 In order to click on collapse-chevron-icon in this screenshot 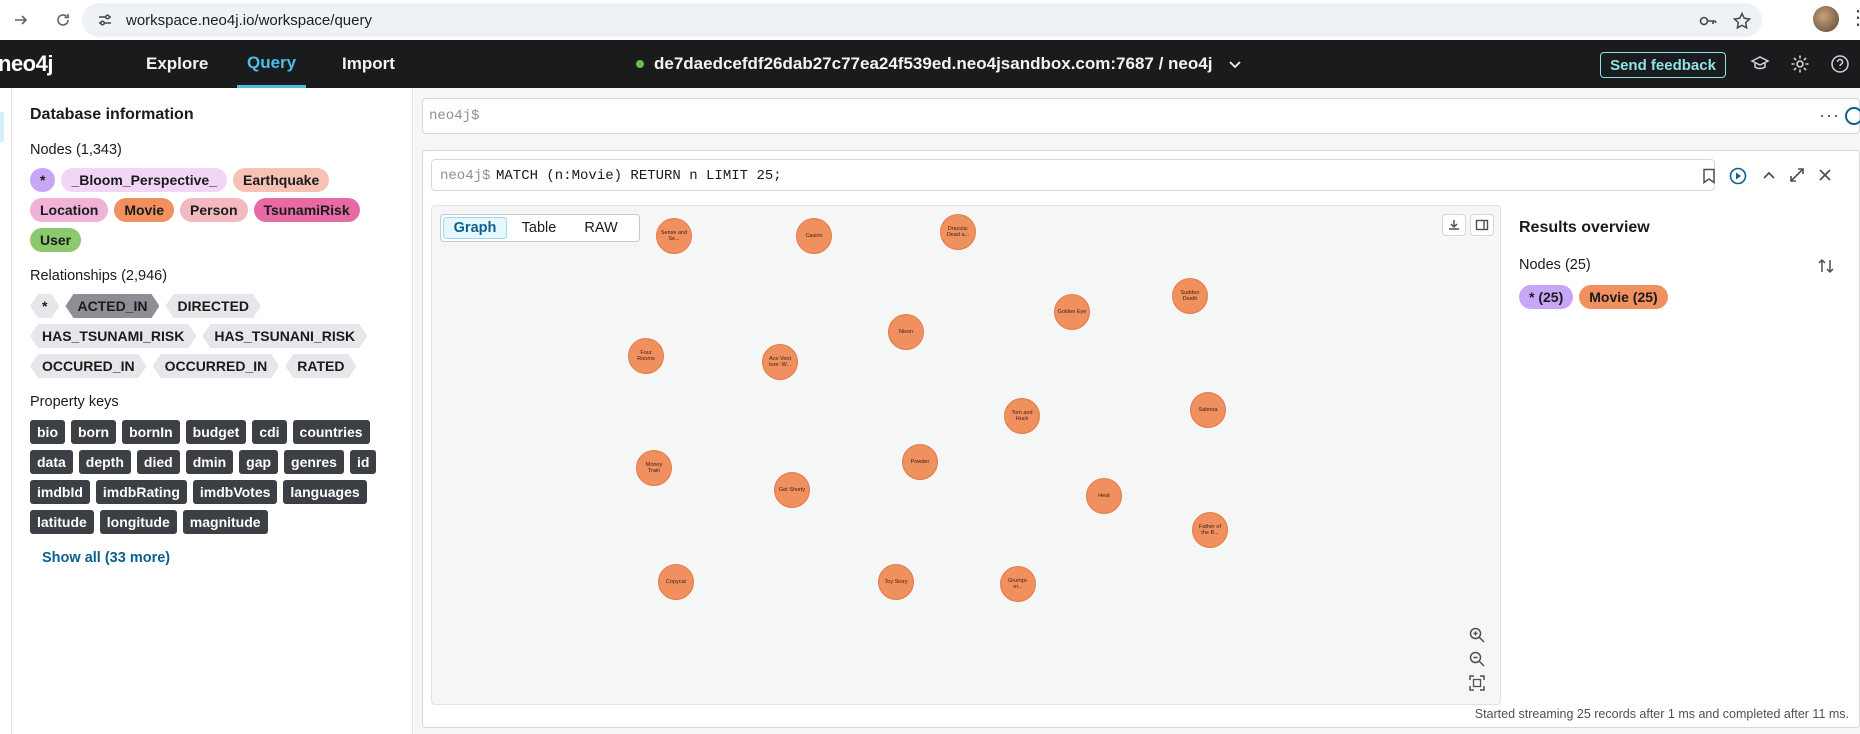, I will do `click(1769, 175)`.